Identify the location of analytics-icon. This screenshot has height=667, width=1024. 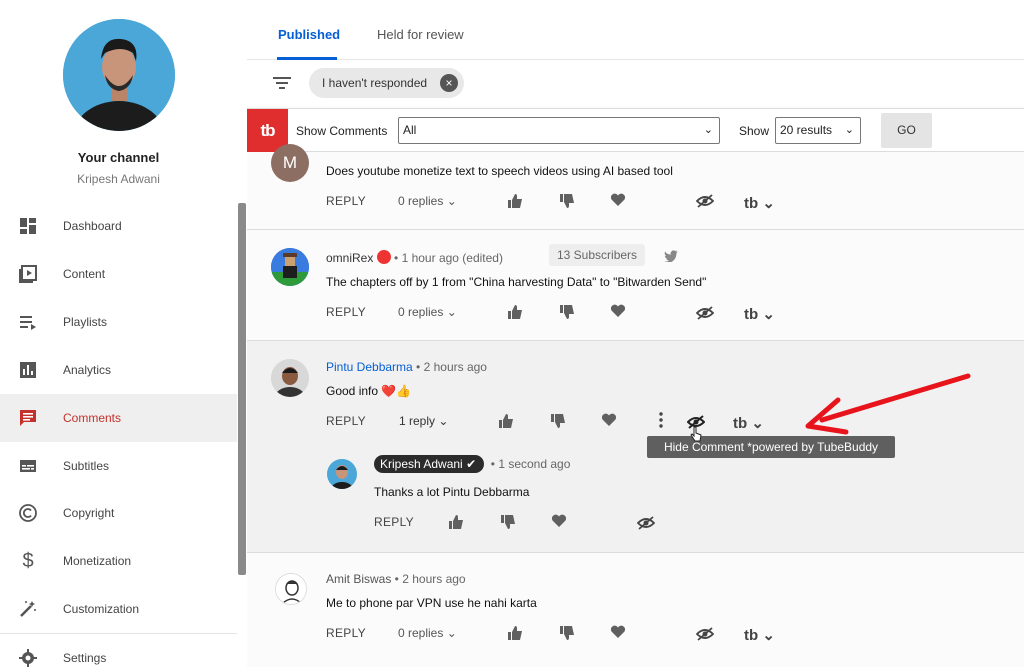
(28, 370).